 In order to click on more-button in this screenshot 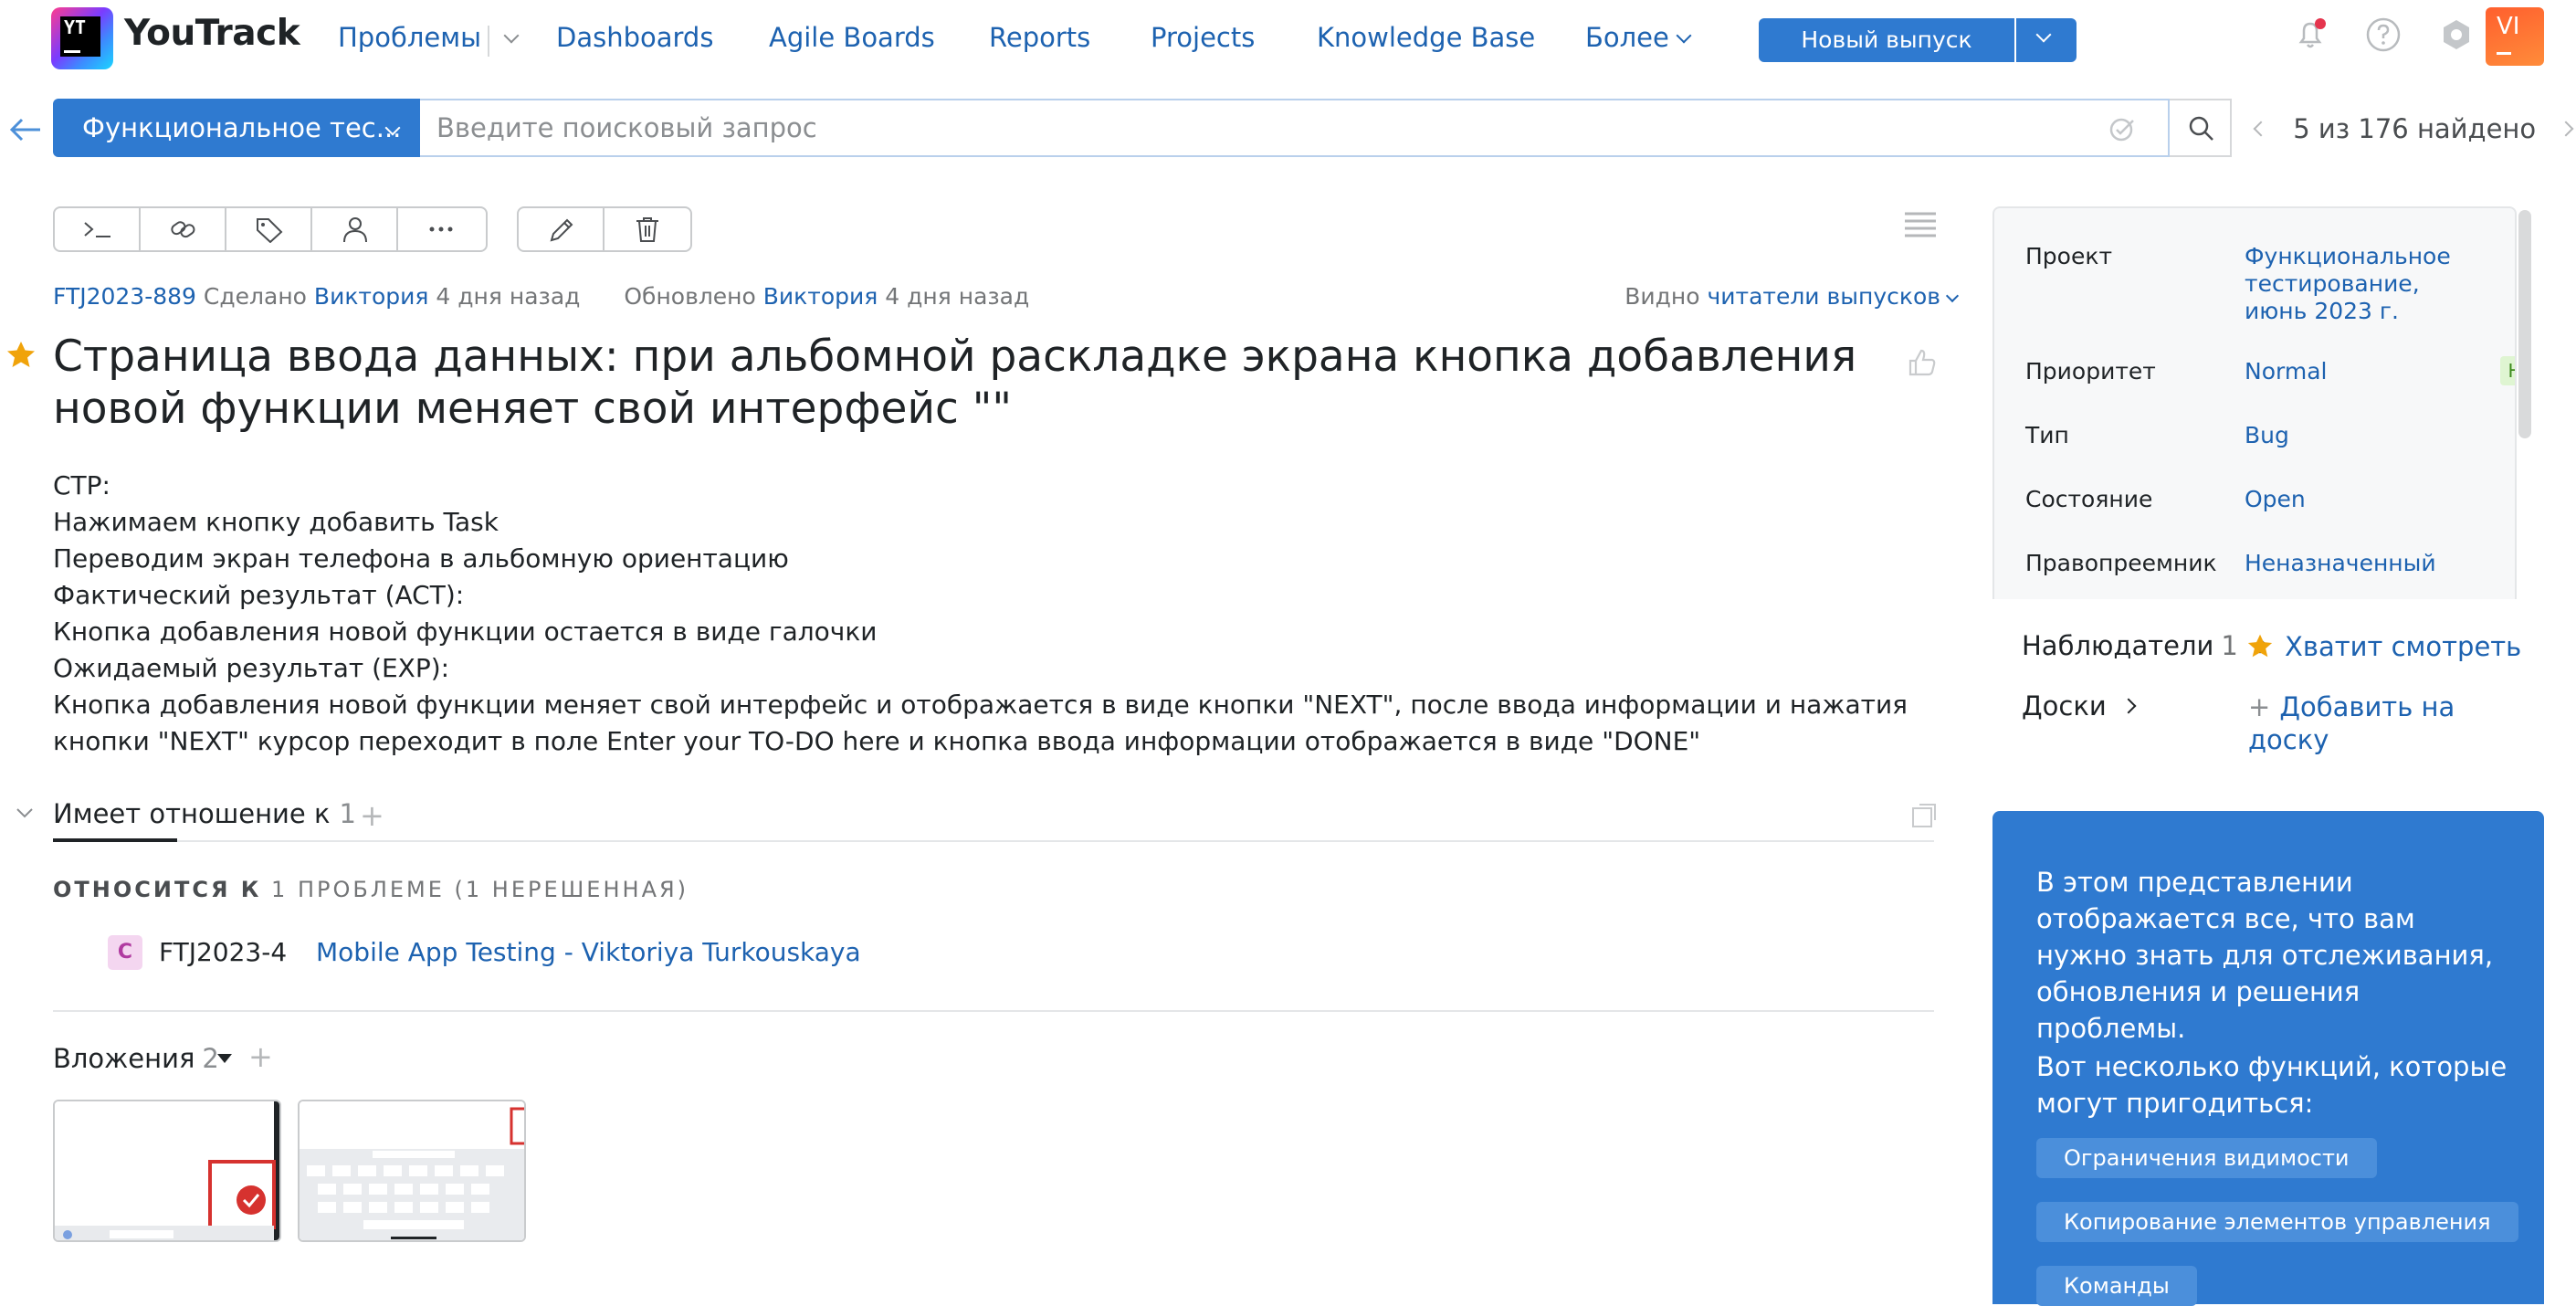, I will do `click(441, 229)`.